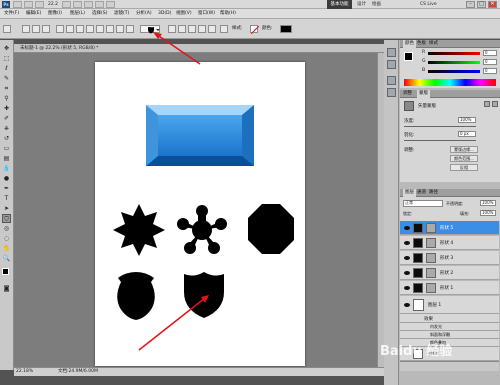 This screenshot has width=500, height=385. I want to click on layer-name: 形状 3, so click(446, 258).